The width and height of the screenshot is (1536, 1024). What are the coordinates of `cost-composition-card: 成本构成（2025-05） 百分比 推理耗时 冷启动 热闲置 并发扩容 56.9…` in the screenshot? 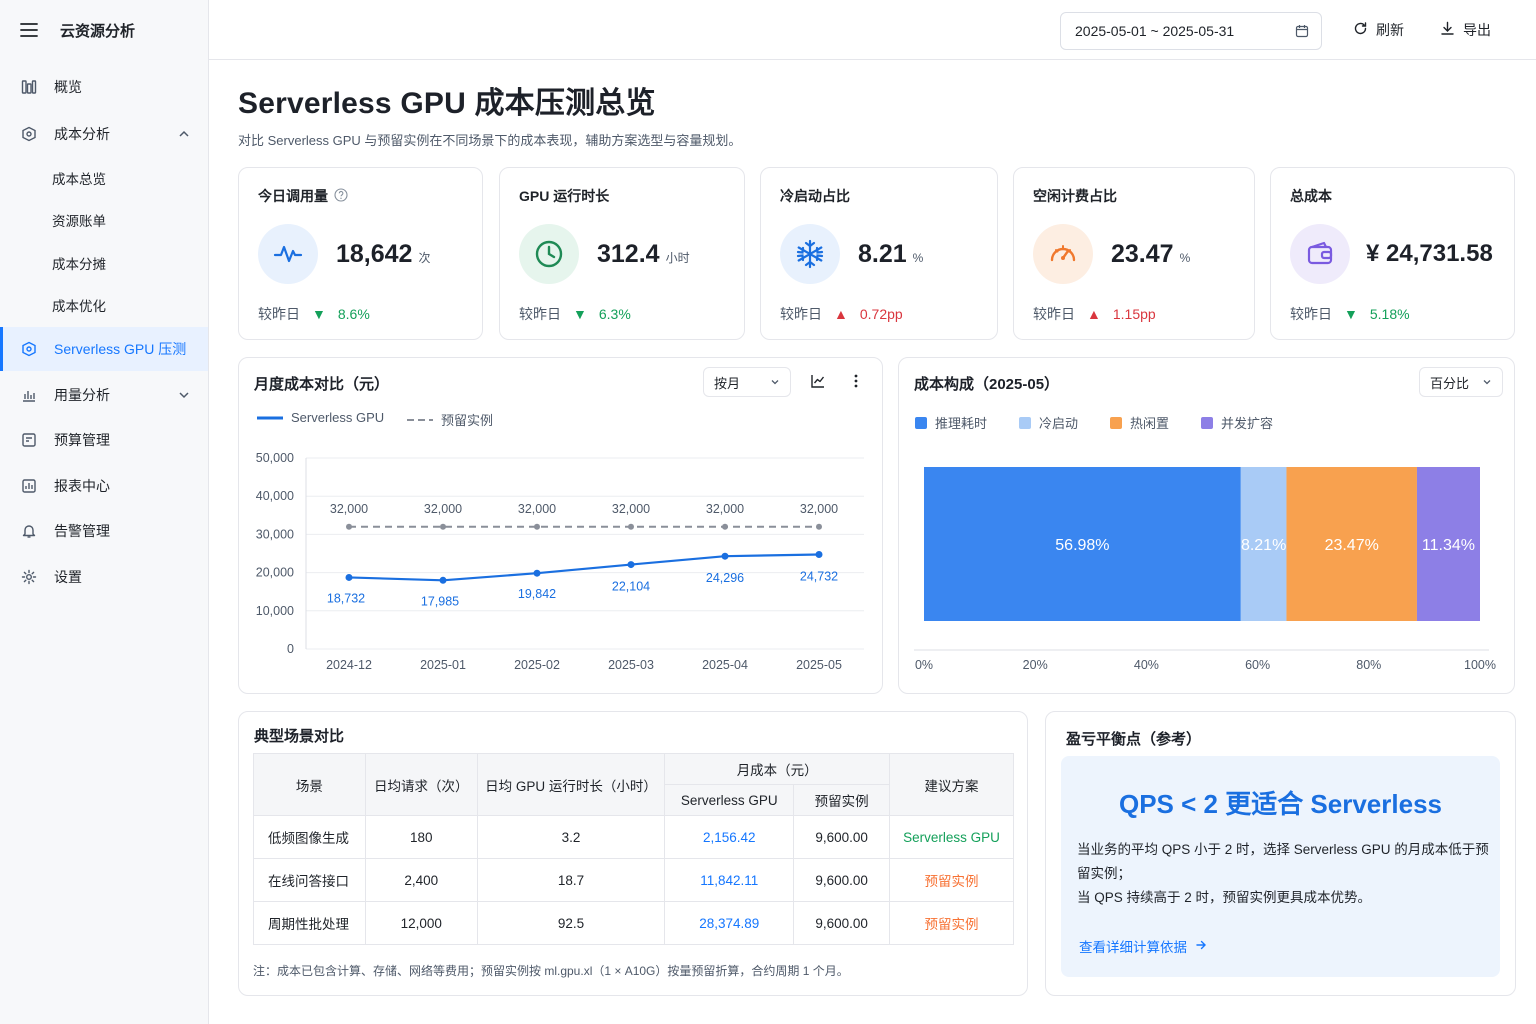 It's located at (1206, 525).